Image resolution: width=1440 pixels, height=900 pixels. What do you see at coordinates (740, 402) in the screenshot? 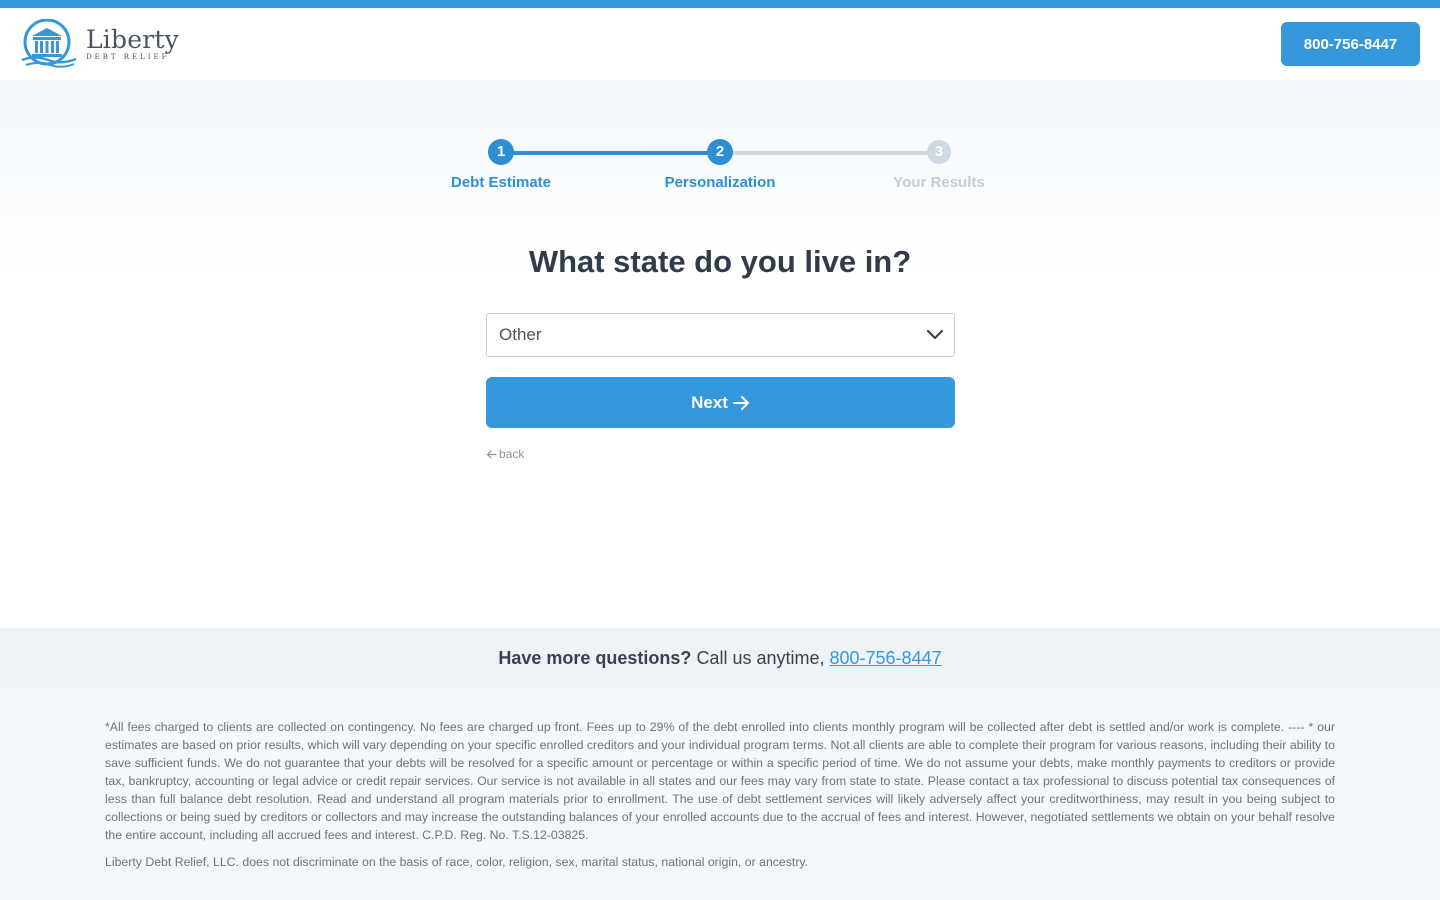
I see `arrow-right-icon` at bounding box center [740, 402].